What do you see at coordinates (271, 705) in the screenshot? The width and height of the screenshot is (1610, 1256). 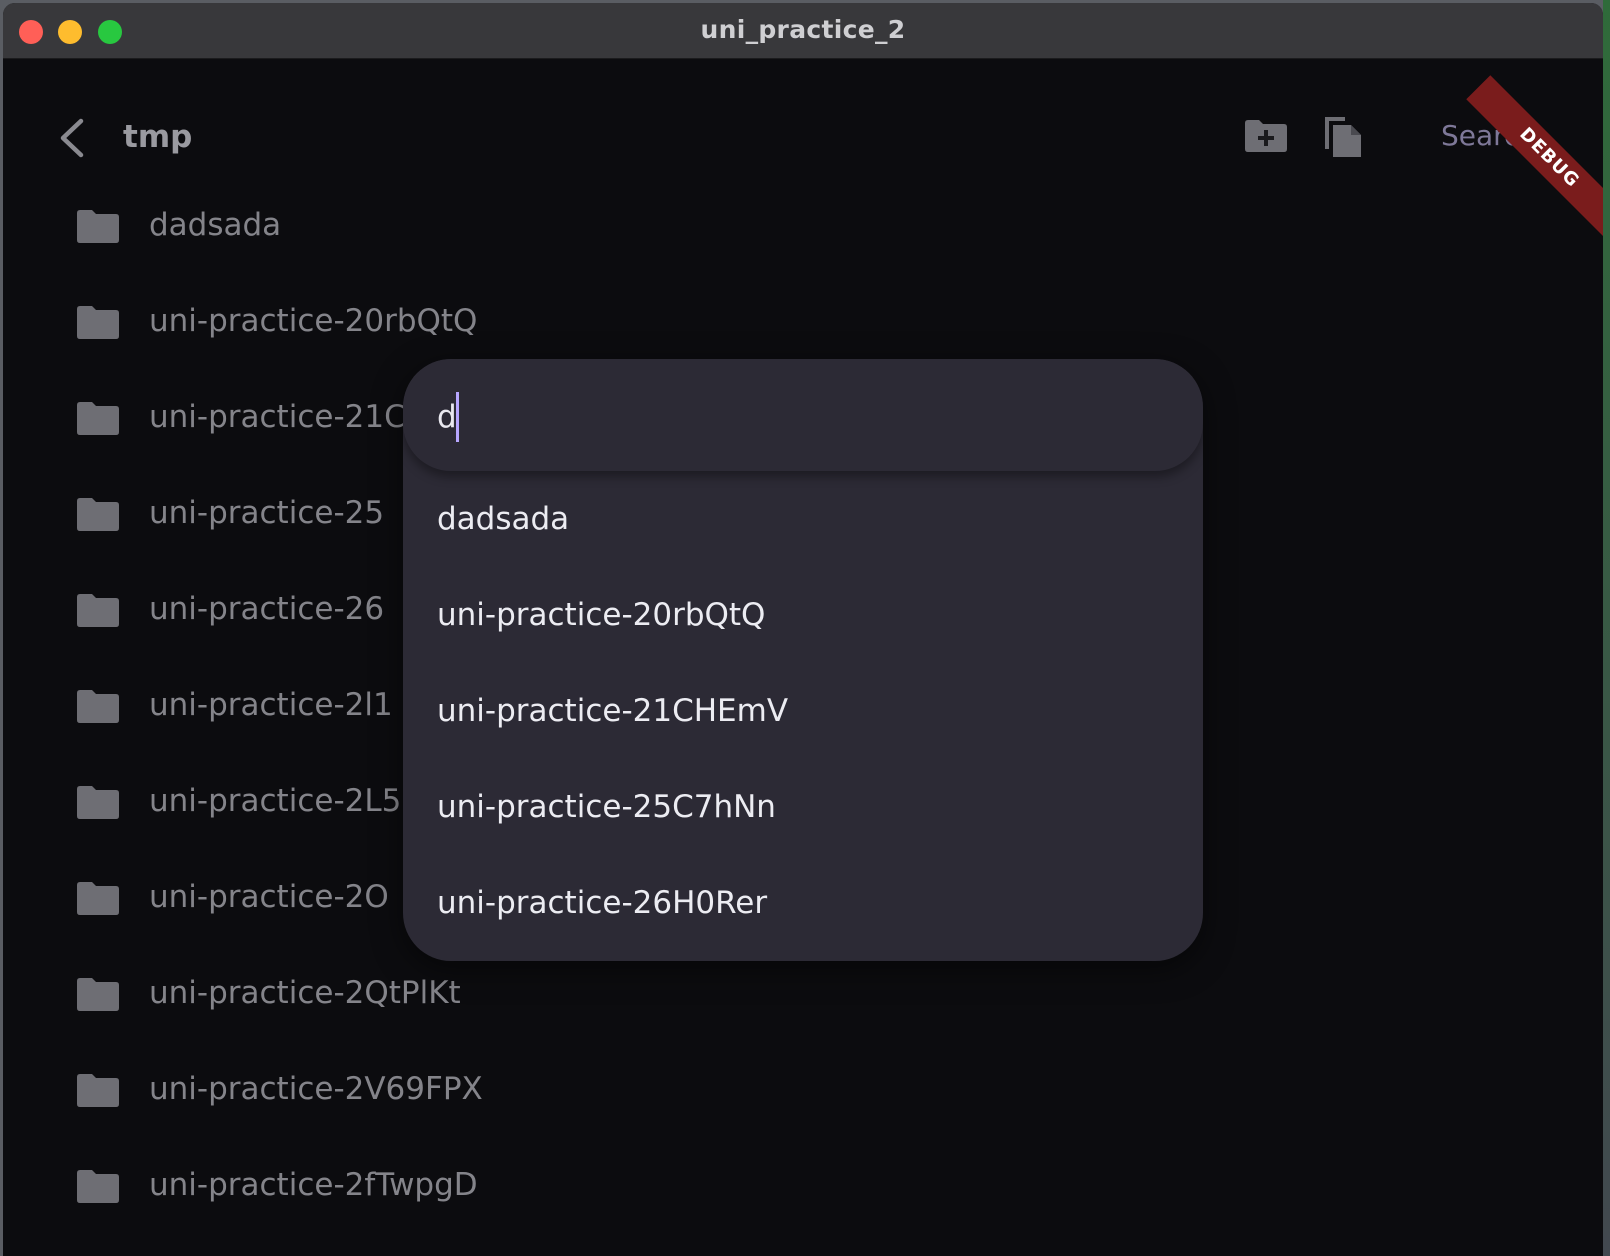 I see `file-name: uni-practice-2l1` at bounding box center [271, 705].